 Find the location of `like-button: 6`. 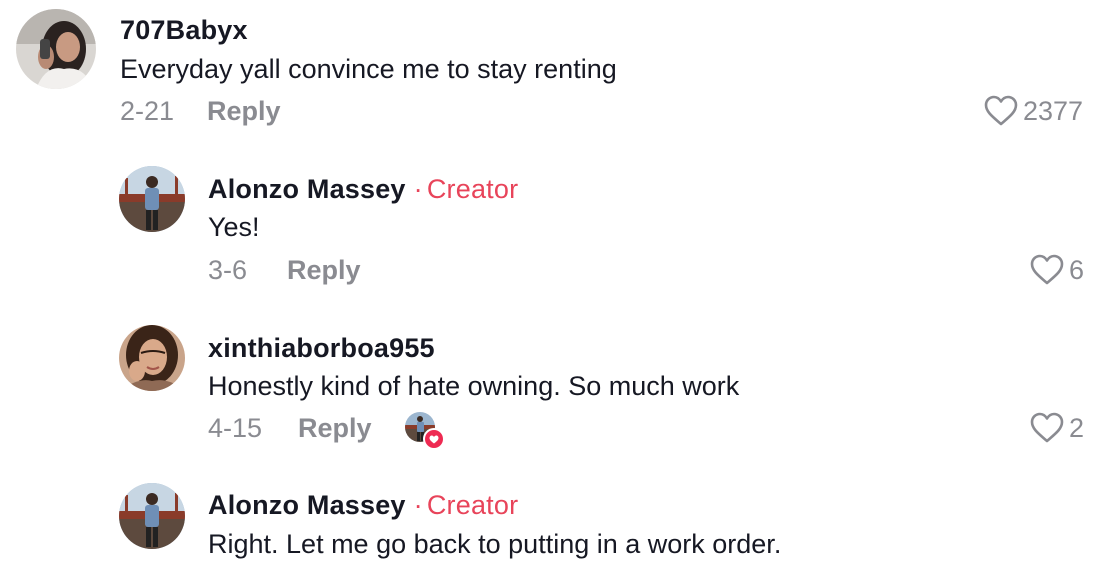

like-button: 6 is located at coordinates (1056, 270).